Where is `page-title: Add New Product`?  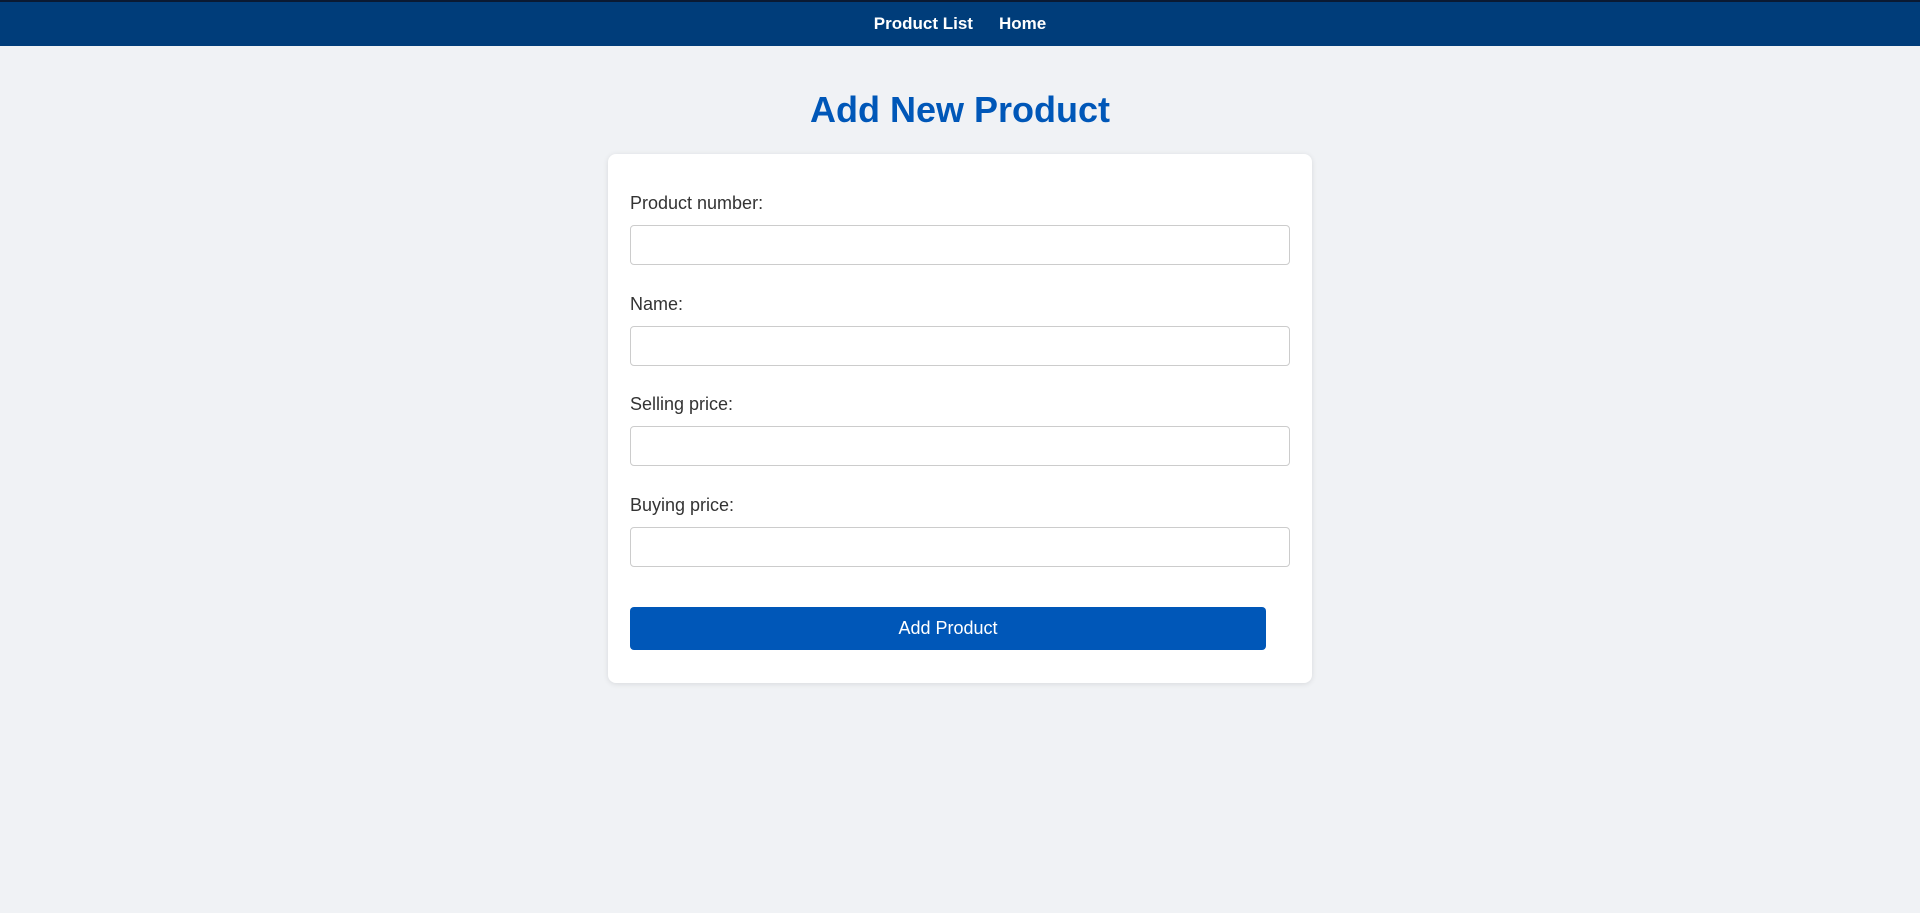
page-title: Add New Product is located at coordinates (959, 109).